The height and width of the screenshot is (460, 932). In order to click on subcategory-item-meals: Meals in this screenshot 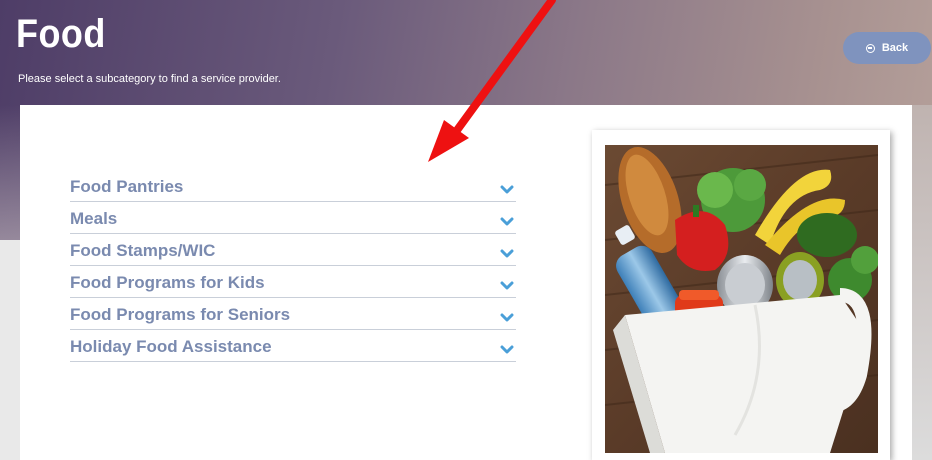, I will do `click(293, 218)`.